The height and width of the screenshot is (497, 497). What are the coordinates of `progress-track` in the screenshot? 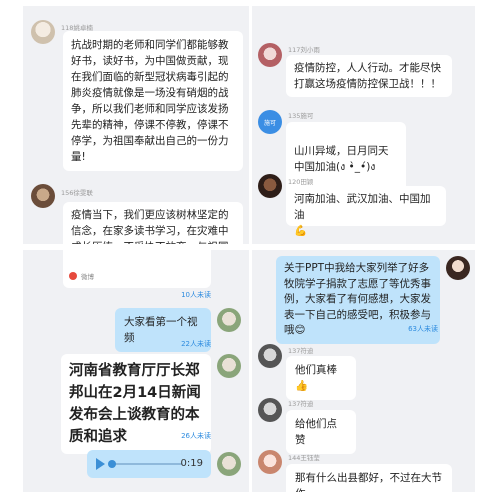 It's located at (147, 464).